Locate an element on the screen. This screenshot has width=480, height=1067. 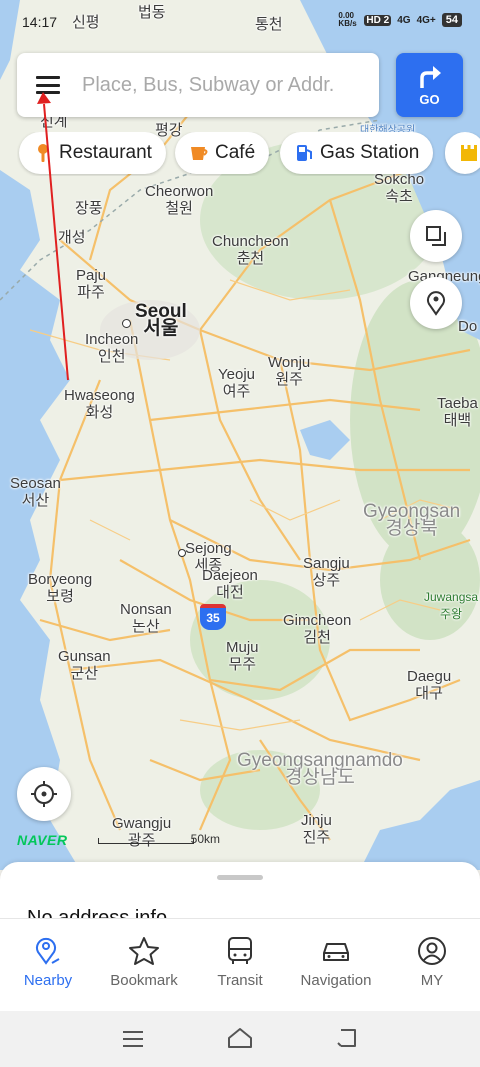
region-label: Gyeongsan 경상북 is located at coordinates (412, 520).